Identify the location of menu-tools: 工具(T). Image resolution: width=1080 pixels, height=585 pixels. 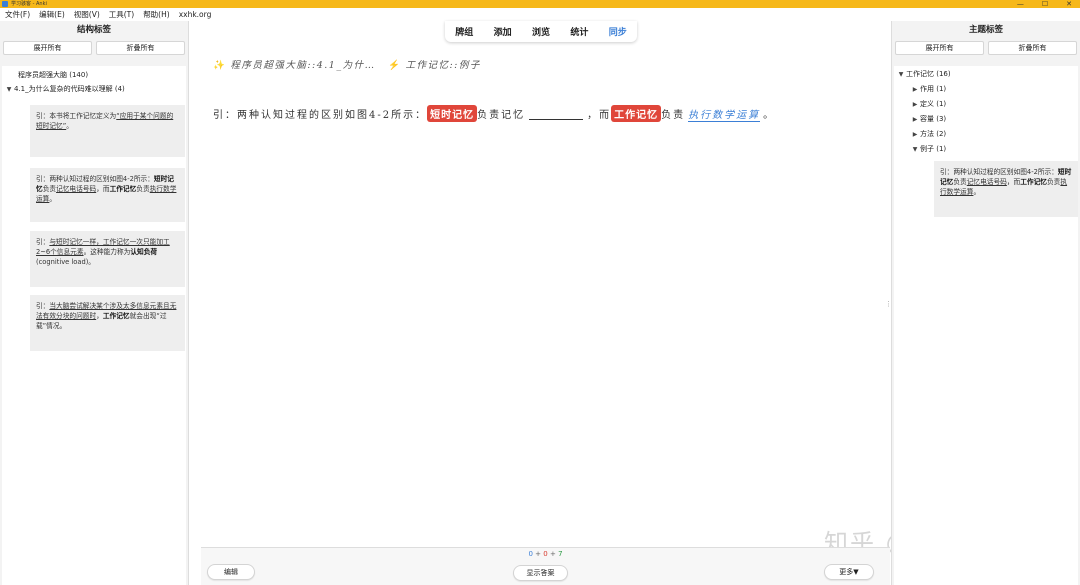
(121, 14).